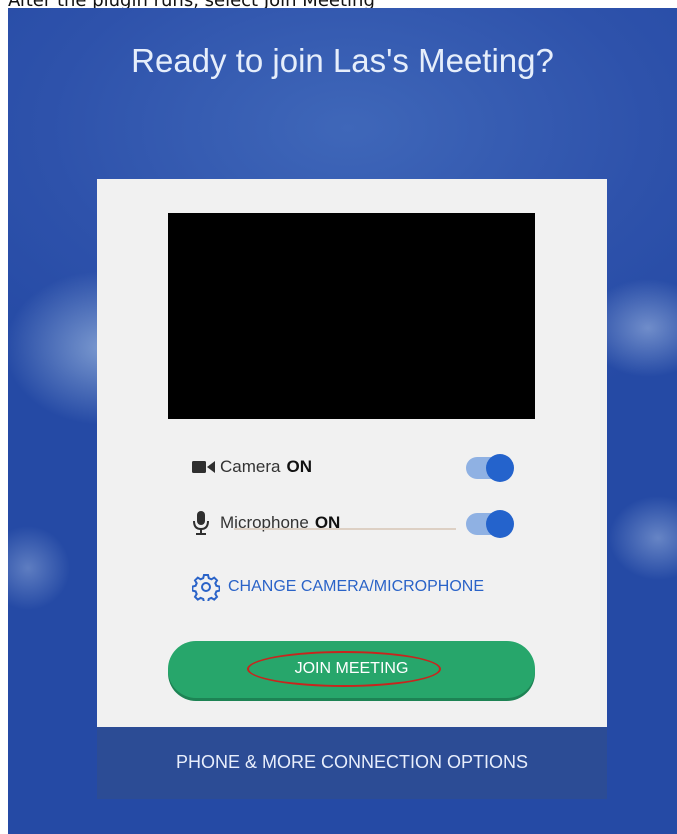 The image size is (677, 834). What do you see at coordinates (500, 524) in the screenshot?
I see `microphone-toggle-knob` at bounding box center [500, 524].